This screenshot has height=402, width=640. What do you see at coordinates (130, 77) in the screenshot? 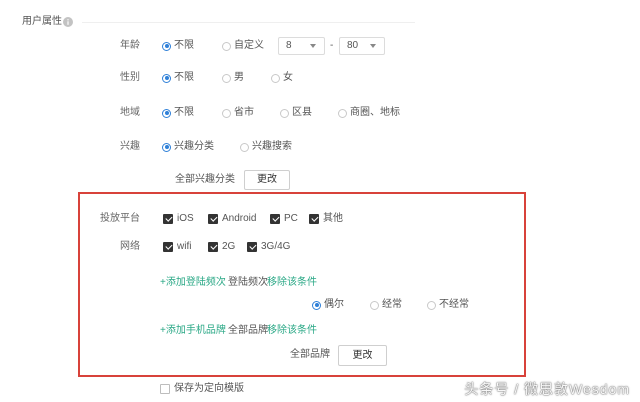
I see `gender-label: 性别` at bounding box center [130, 77].